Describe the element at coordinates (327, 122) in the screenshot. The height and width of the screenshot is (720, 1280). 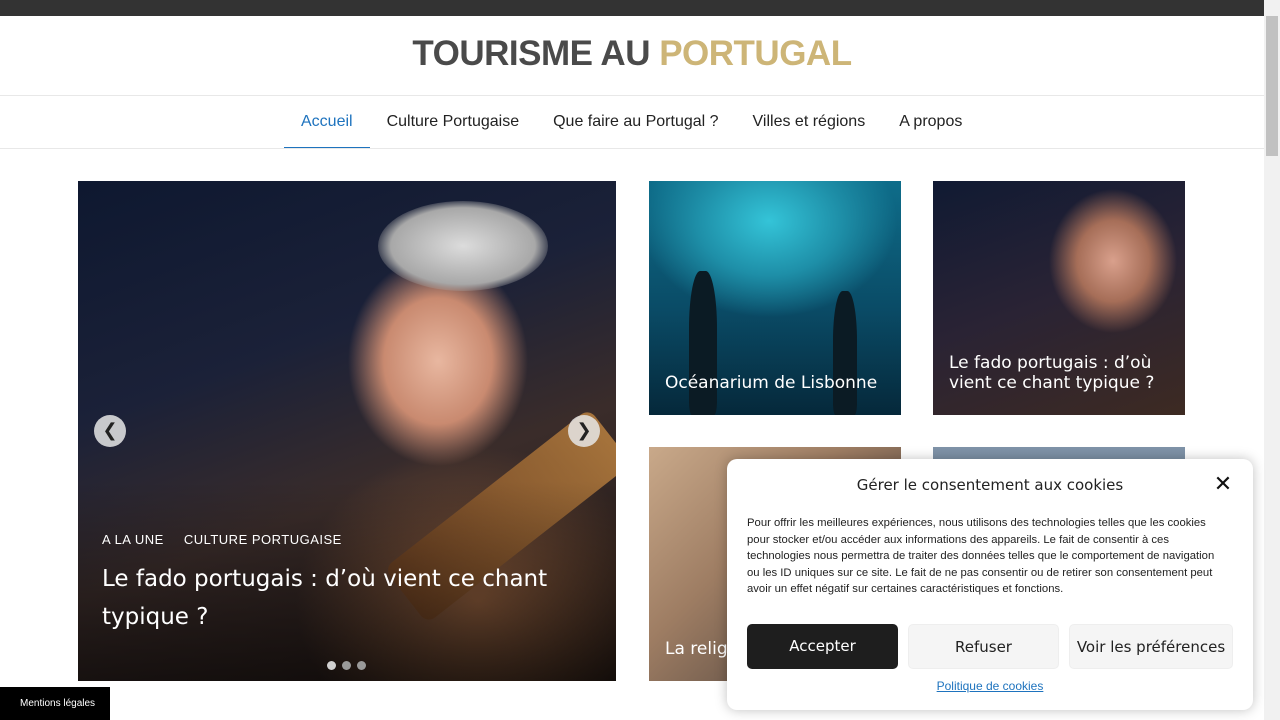
I see `nav-item-accueil: Accueil` at that location.